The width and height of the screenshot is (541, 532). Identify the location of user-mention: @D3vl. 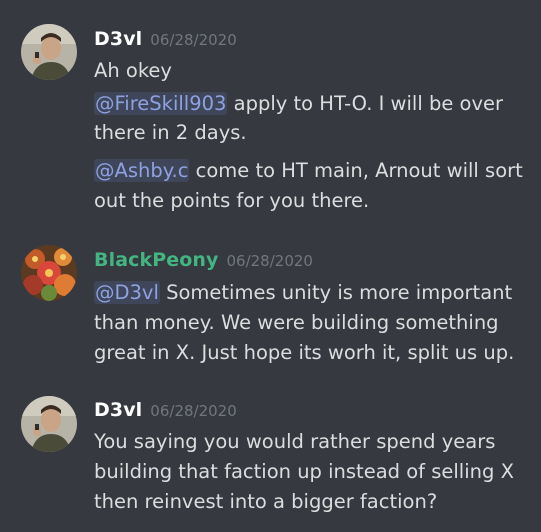
(127, 292).